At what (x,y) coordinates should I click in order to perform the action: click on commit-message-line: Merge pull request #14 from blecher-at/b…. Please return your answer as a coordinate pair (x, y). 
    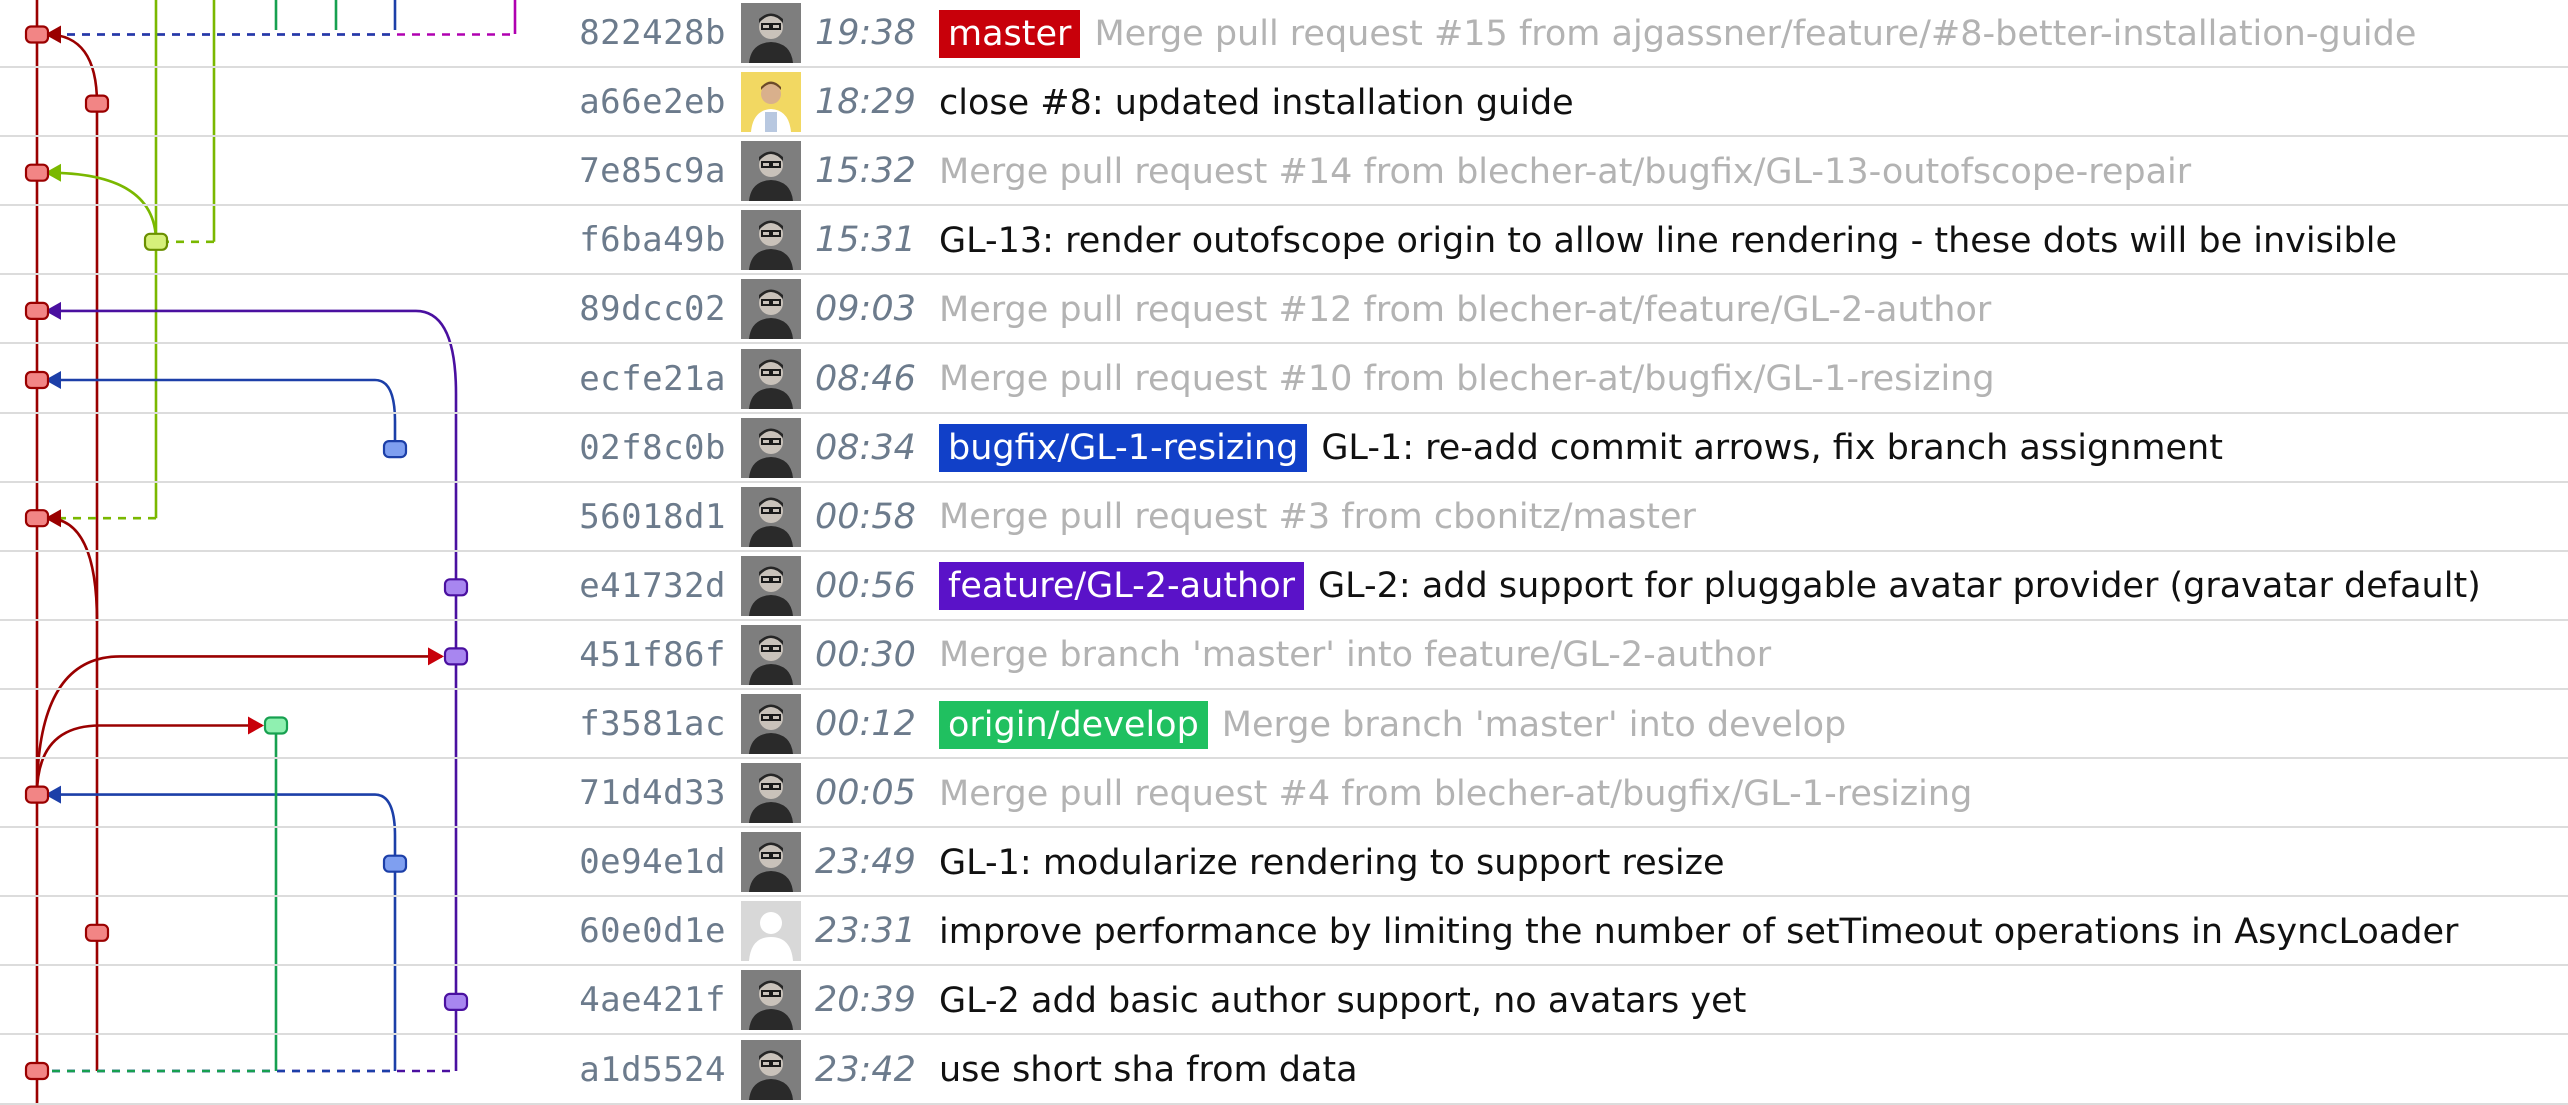
    Looking at the image, I should click on (1565, 171).